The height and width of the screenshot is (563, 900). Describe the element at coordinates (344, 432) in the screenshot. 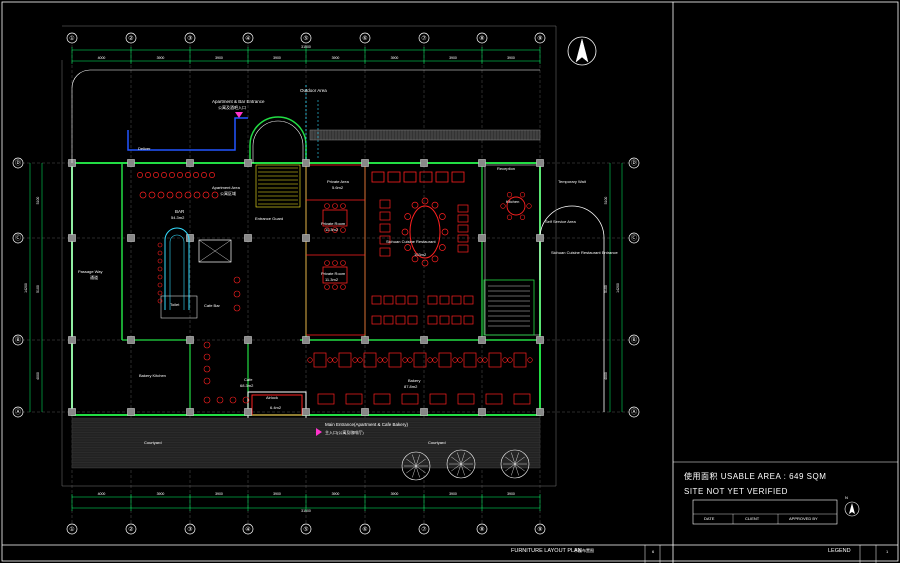

I see `label-main-entrance-cn: 主入口(公寓及咖啡厅)` at that location.